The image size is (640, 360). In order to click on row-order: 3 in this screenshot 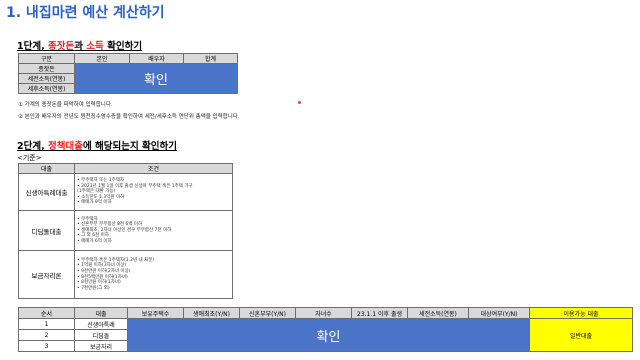, I will do `click(46, 346)`.